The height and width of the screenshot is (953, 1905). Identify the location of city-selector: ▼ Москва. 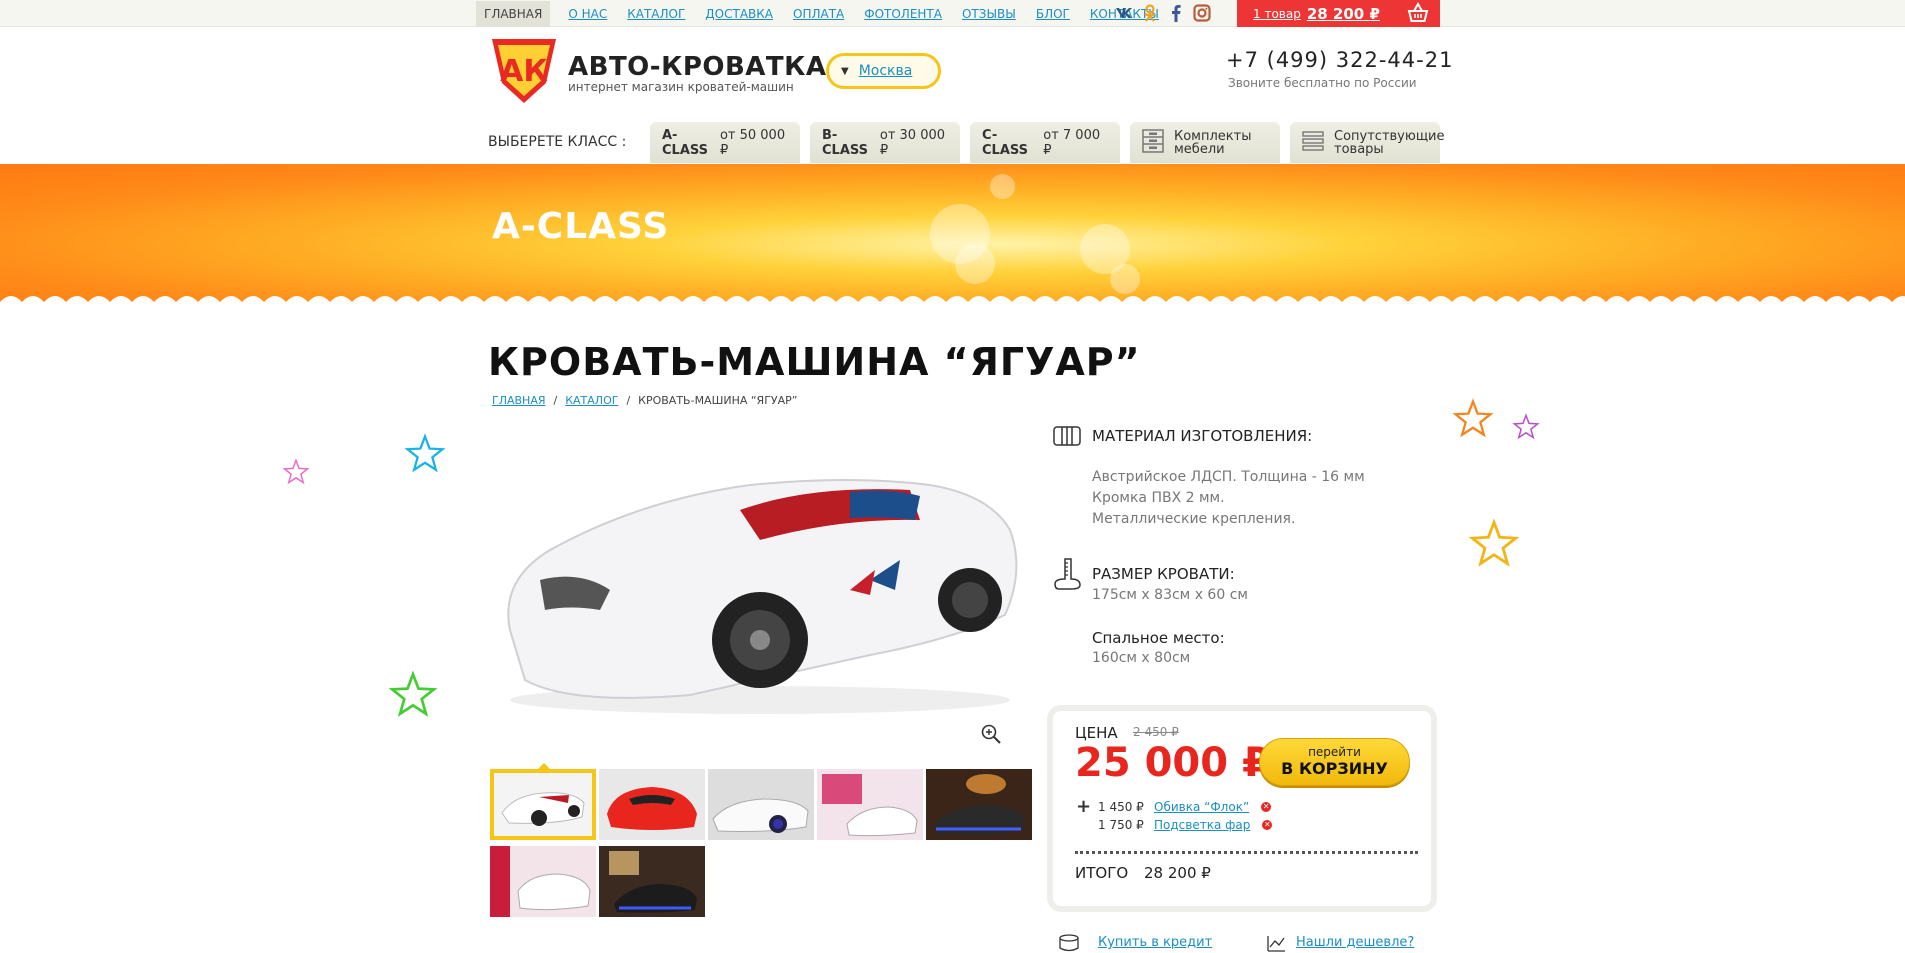
(883, 71).